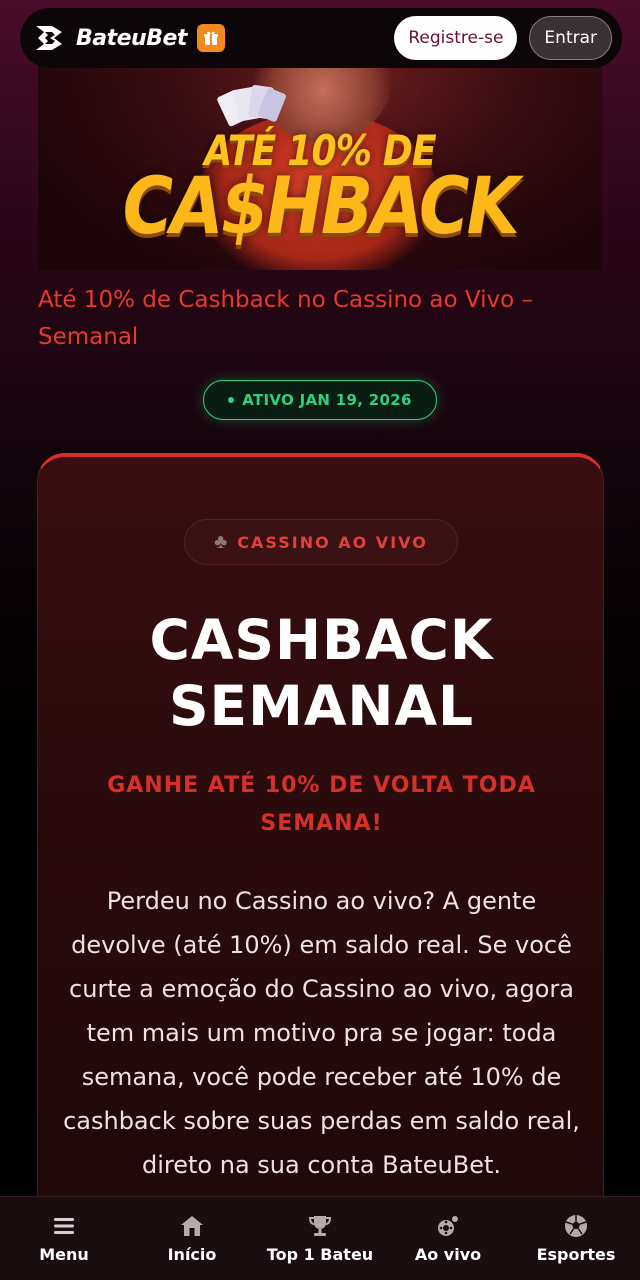  Describe the element at coordinates (456, 38) in the screenshot. I see `register-button: Registre-se` at that location.